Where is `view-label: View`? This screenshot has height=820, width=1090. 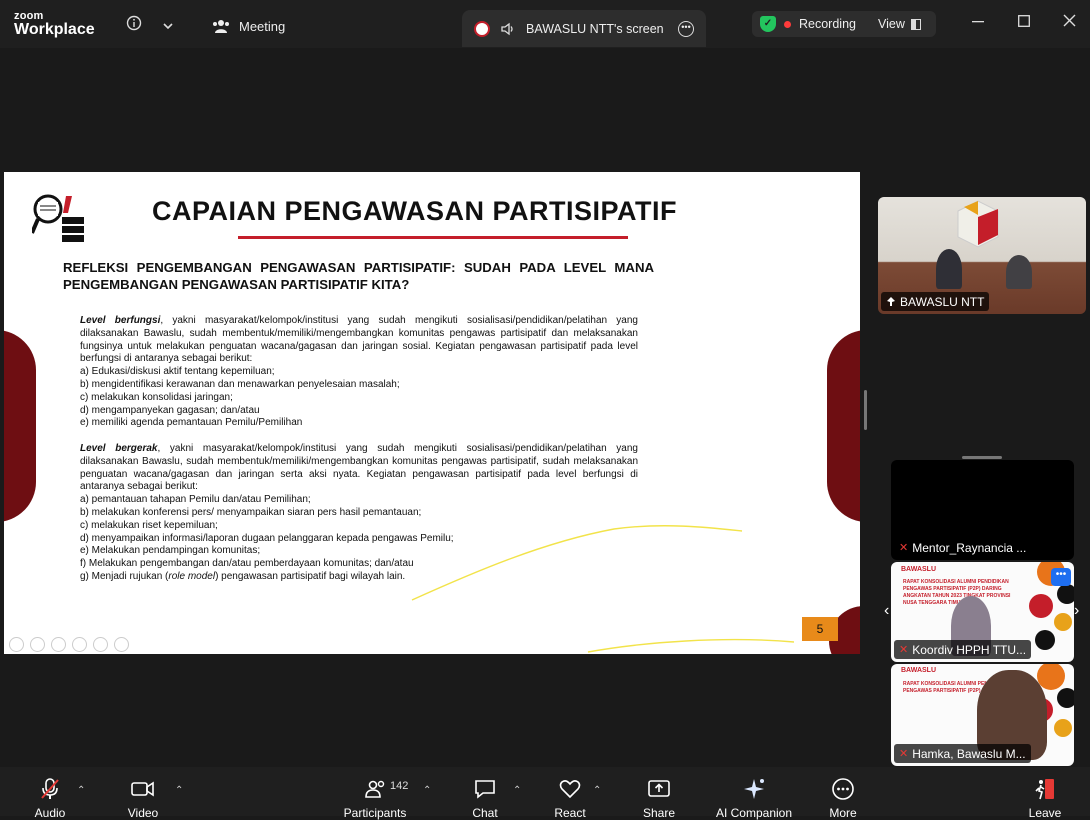
view-label: View is located at coordinates (891, 24).